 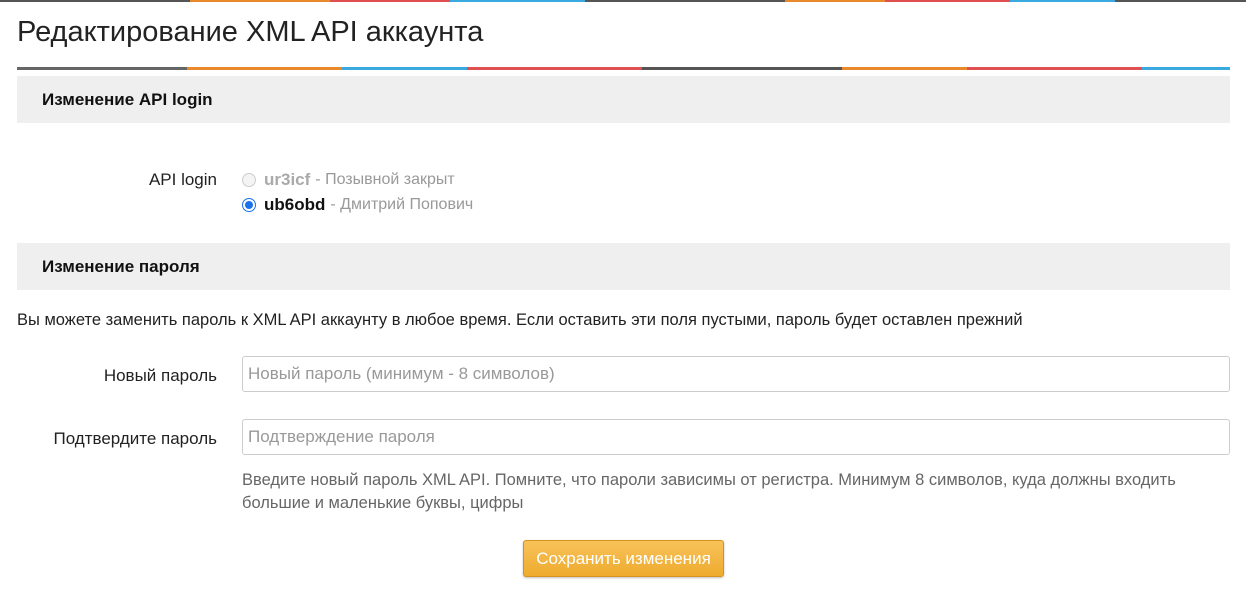 What do you see at coordinates (250, 32) in the screenshot?
I see `page-title: Редактирование XML API аккаунта` at bounding box center [250, 32].